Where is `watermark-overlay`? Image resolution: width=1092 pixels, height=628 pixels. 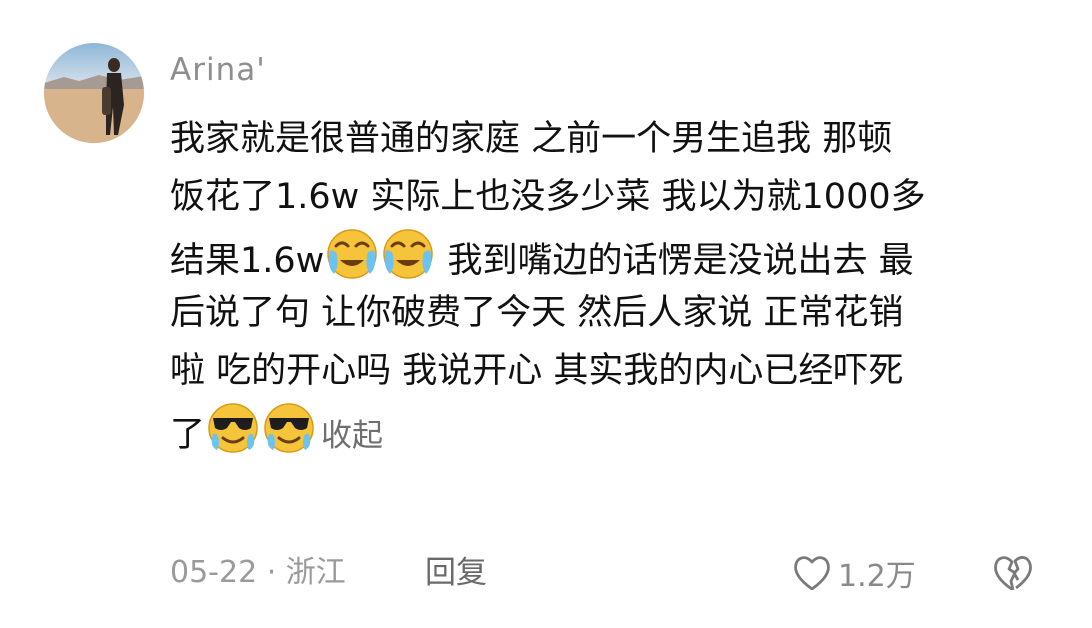
watermark-overlay is located at coordinates (938, 604).